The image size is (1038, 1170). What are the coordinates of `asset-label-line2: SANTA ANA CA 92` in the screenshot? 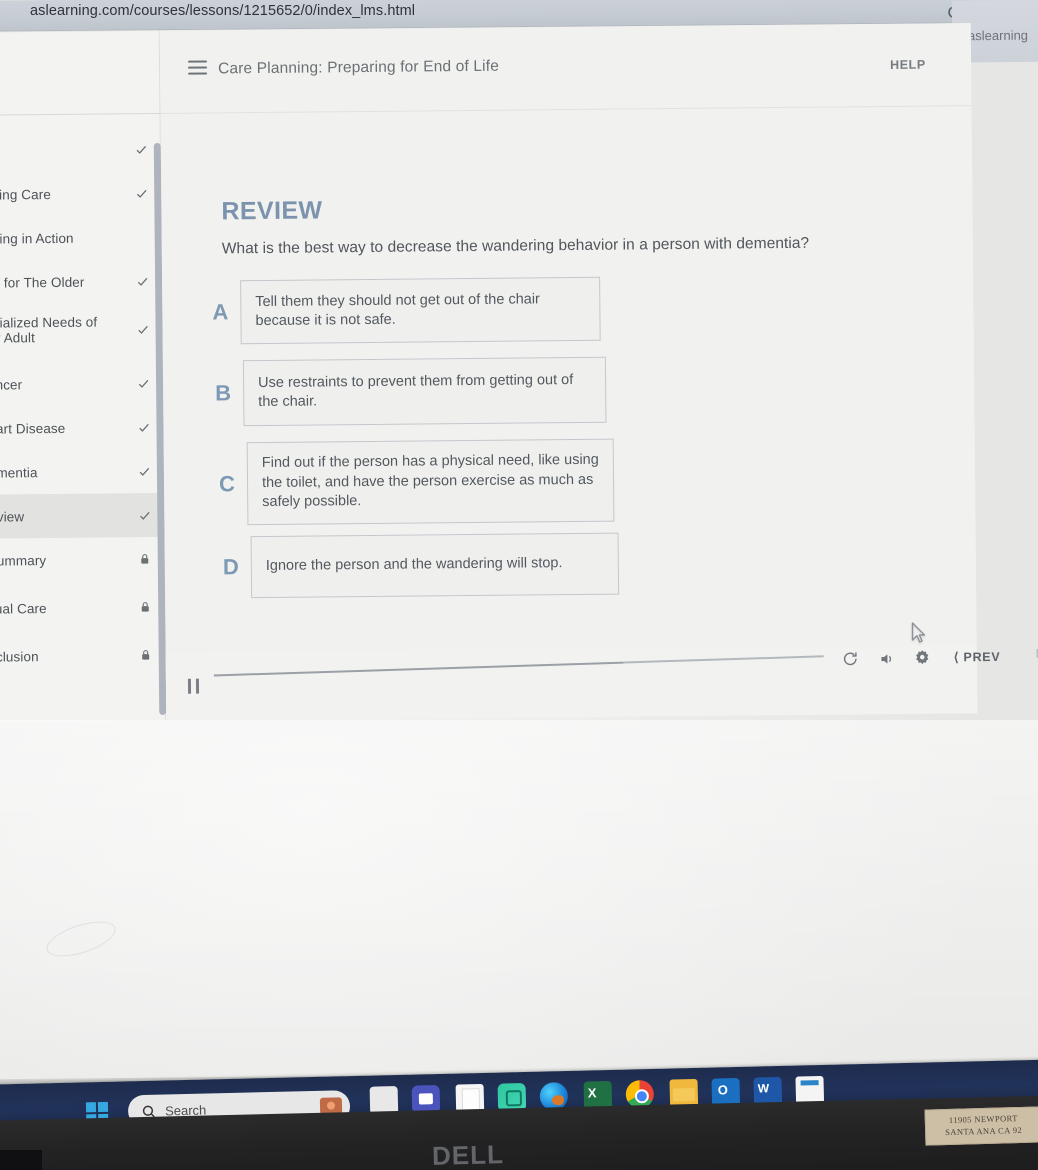 It's located at (984, 1131).